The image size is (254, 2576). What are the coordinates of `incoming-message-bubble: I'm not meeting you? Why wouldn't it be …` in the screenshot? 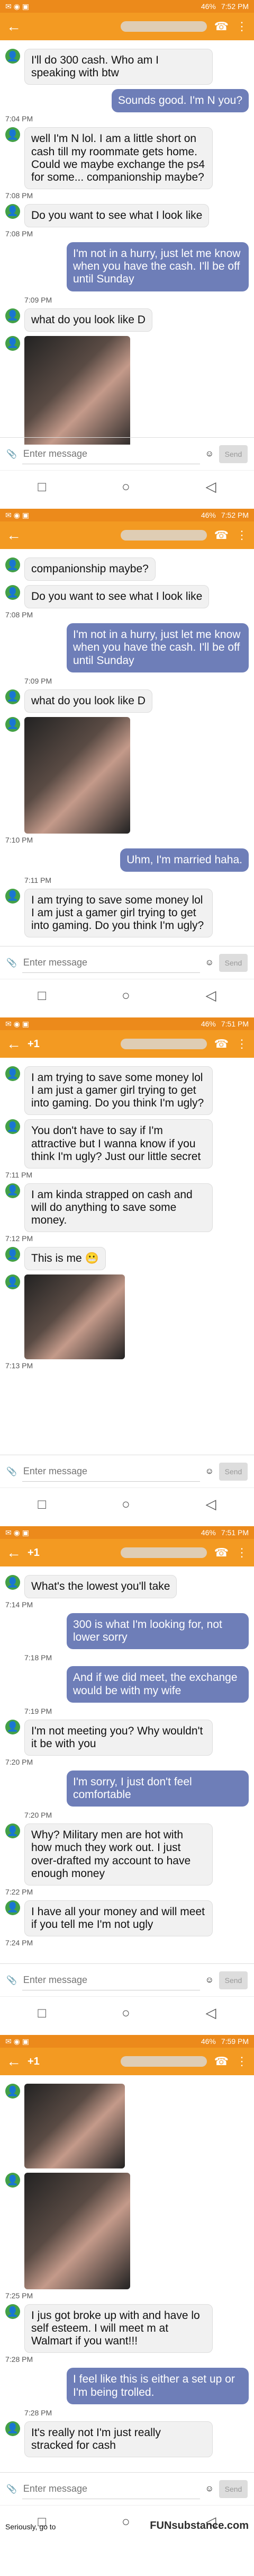 It's located at (118, 1737).